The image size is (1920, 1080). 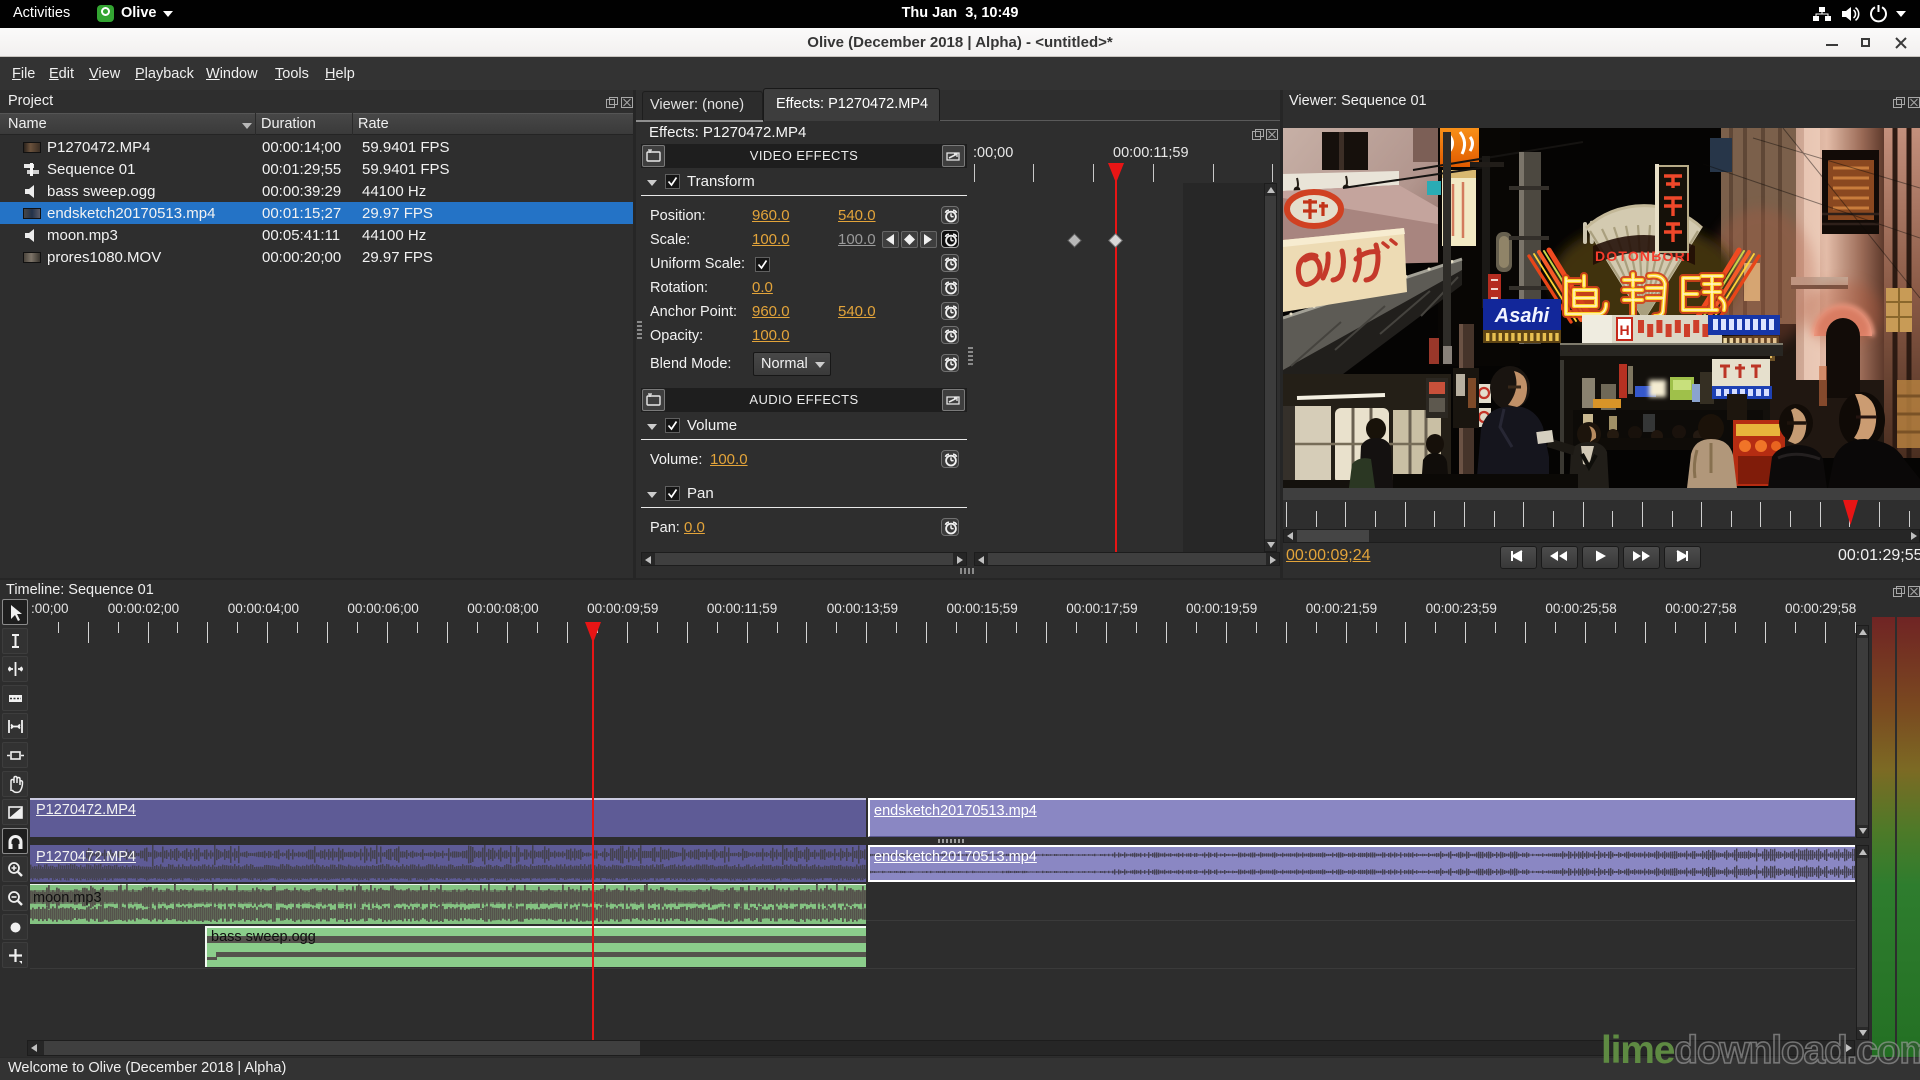 I want to click on svg-text: H, so click(x=1624, y=330).